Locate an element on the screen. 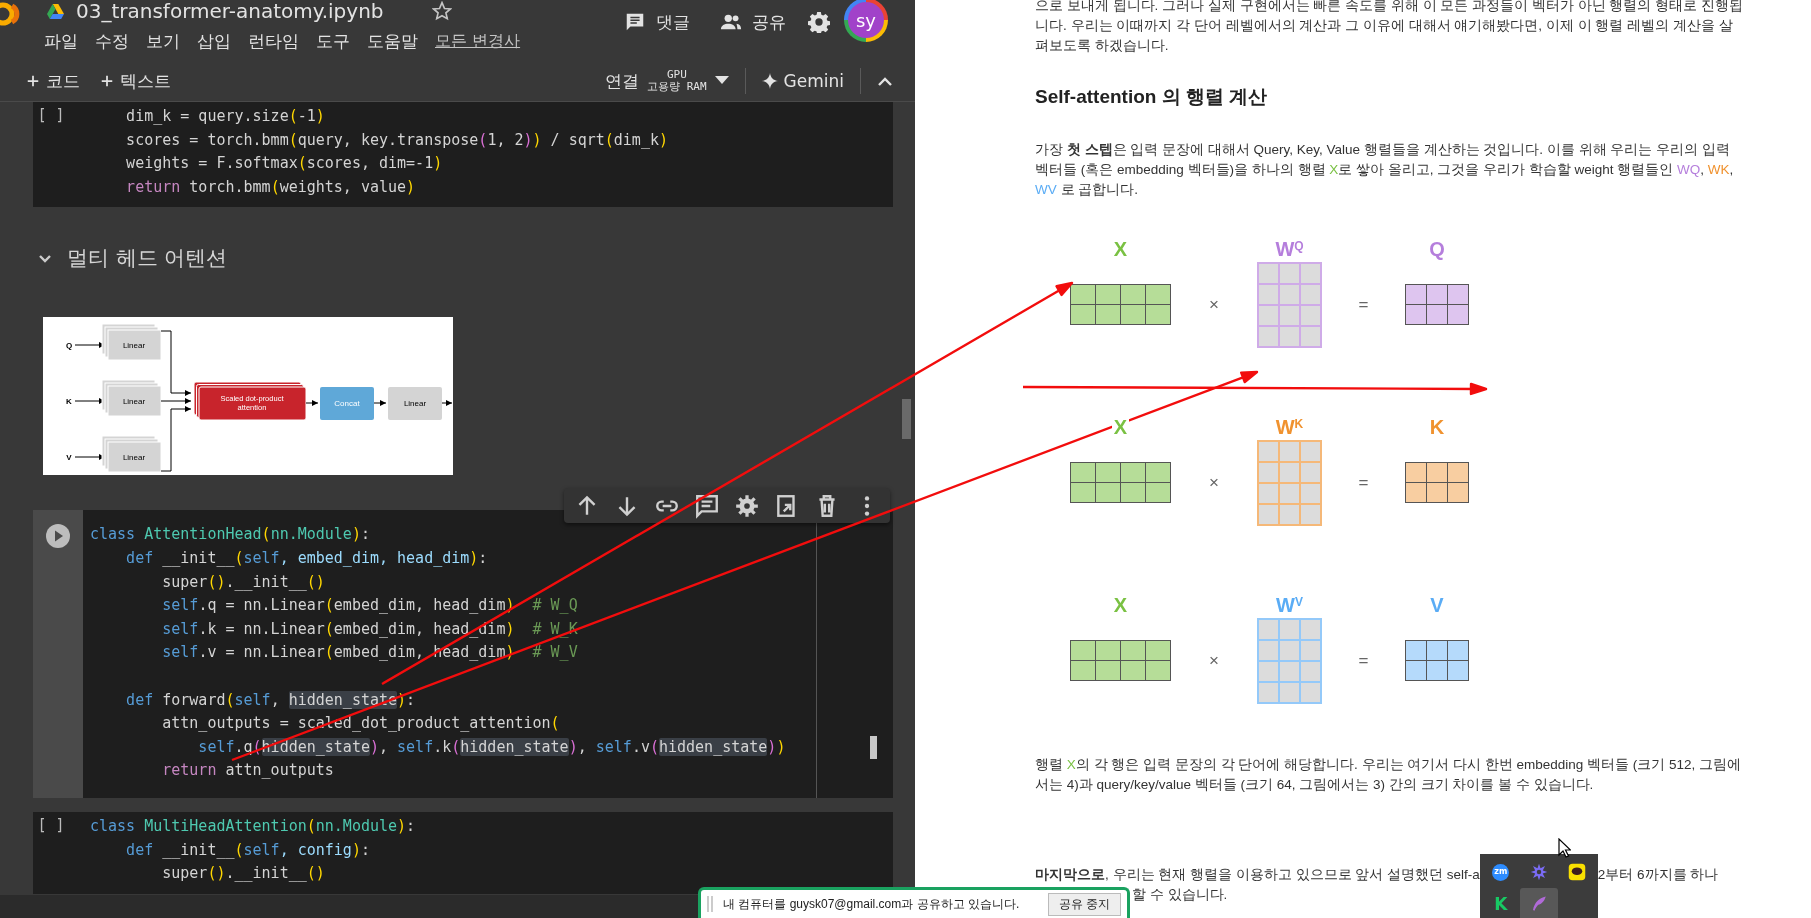  section-heading: Self-attention 의 행렬 계산 is located at coordinates (1152, 97).